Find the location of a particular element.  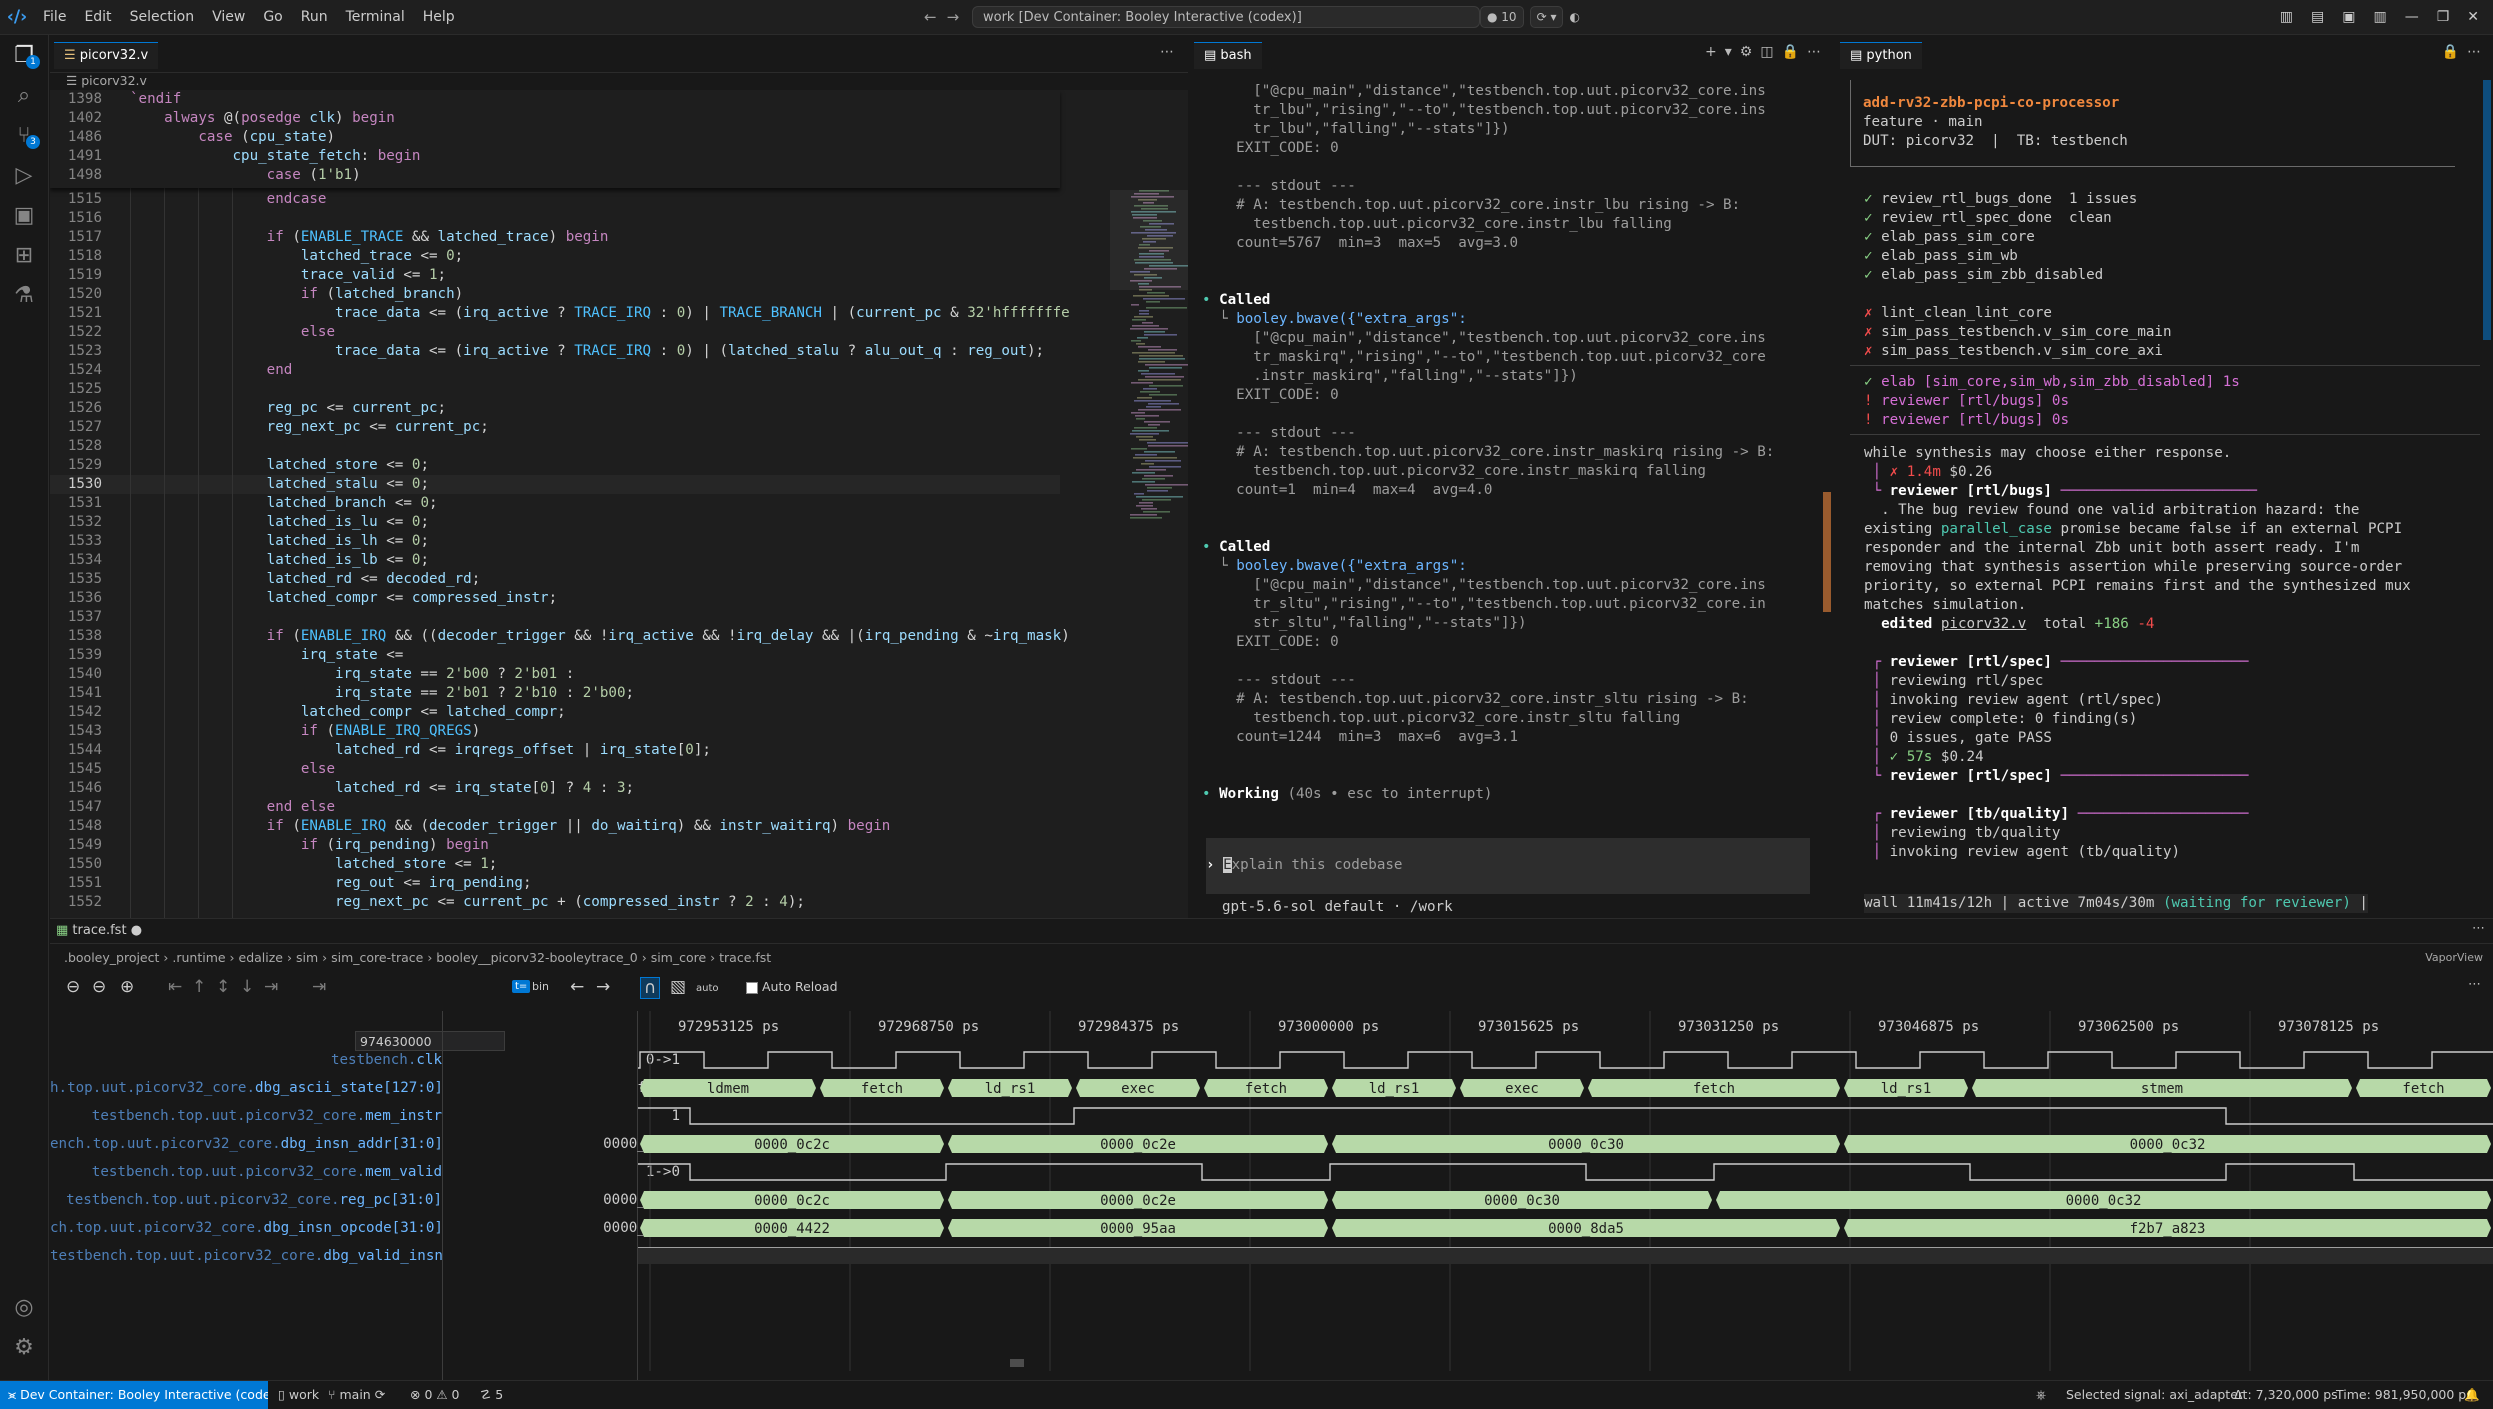

menu-run: Run is located at coordinates (314, 17).